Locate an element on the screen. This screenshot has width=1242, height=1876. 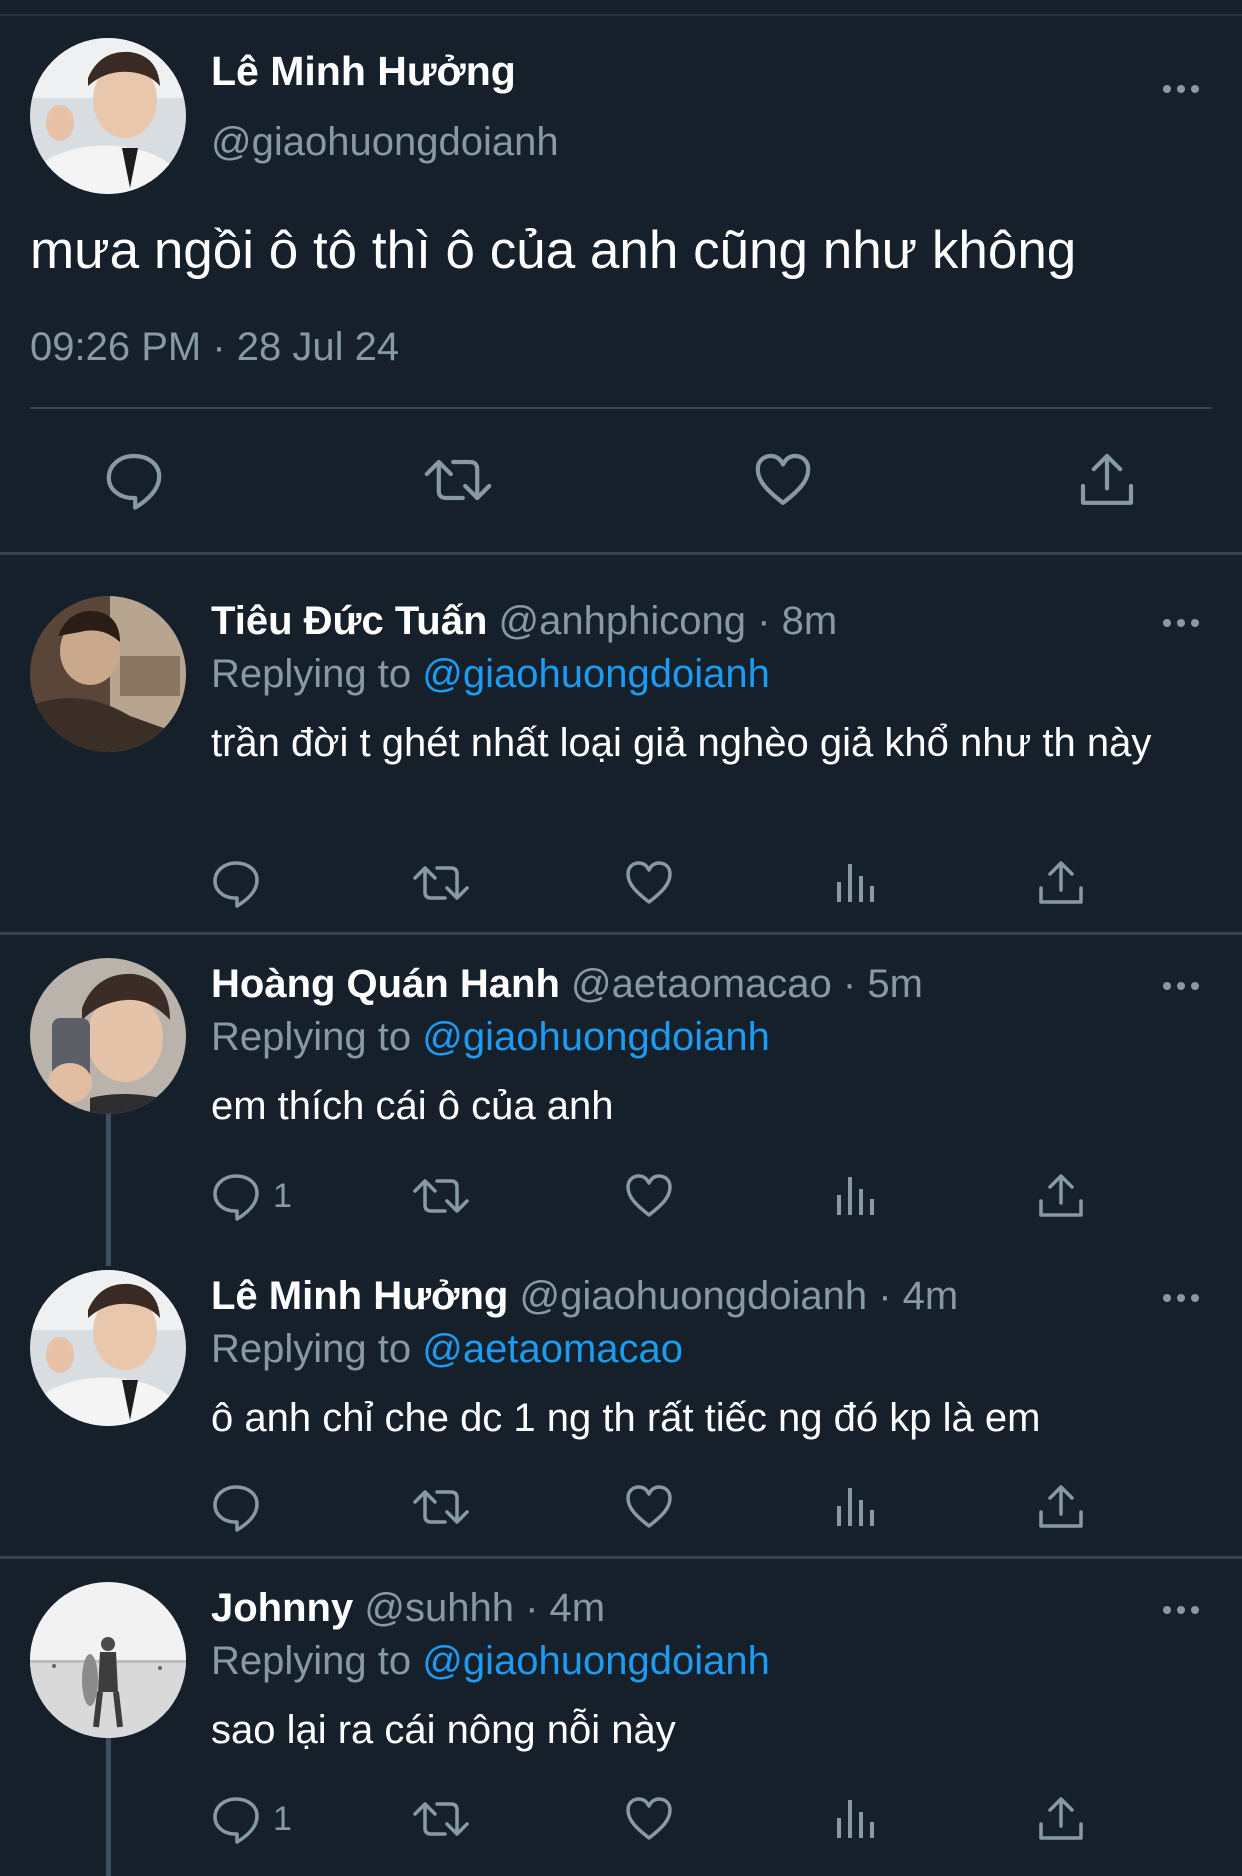
reply-text: em thích cái ô của anh is located at coordinates (412, 1106).